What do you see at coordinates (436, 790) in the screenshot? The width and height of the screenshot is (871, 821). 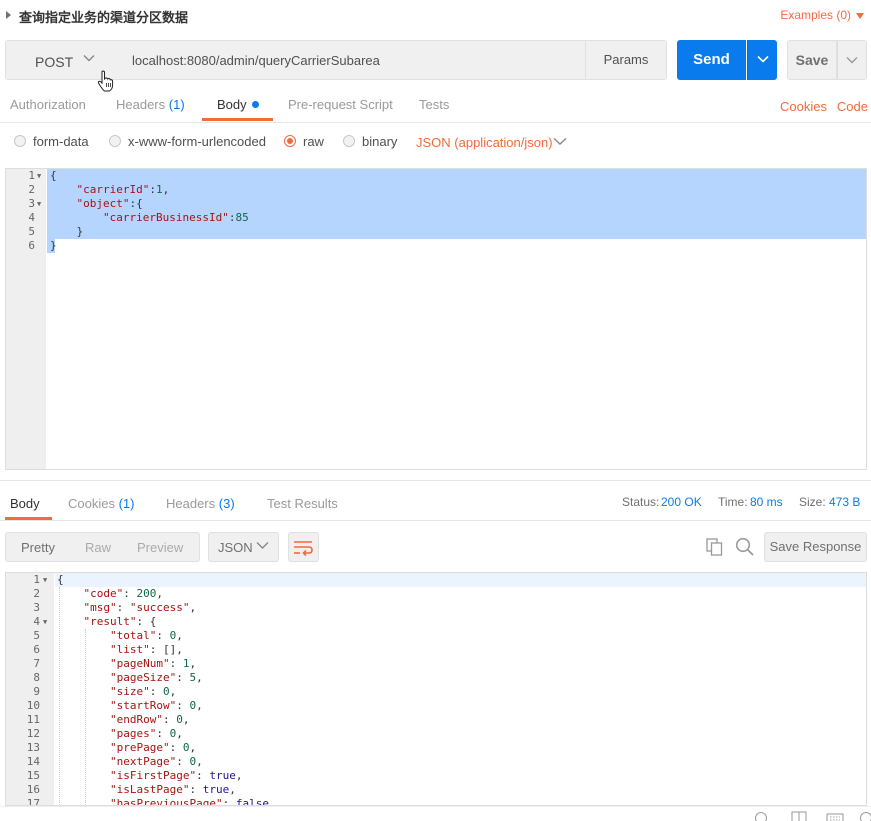 I see `code-line: 16 "isLastPage": true,` at bounding box center [436, 790].